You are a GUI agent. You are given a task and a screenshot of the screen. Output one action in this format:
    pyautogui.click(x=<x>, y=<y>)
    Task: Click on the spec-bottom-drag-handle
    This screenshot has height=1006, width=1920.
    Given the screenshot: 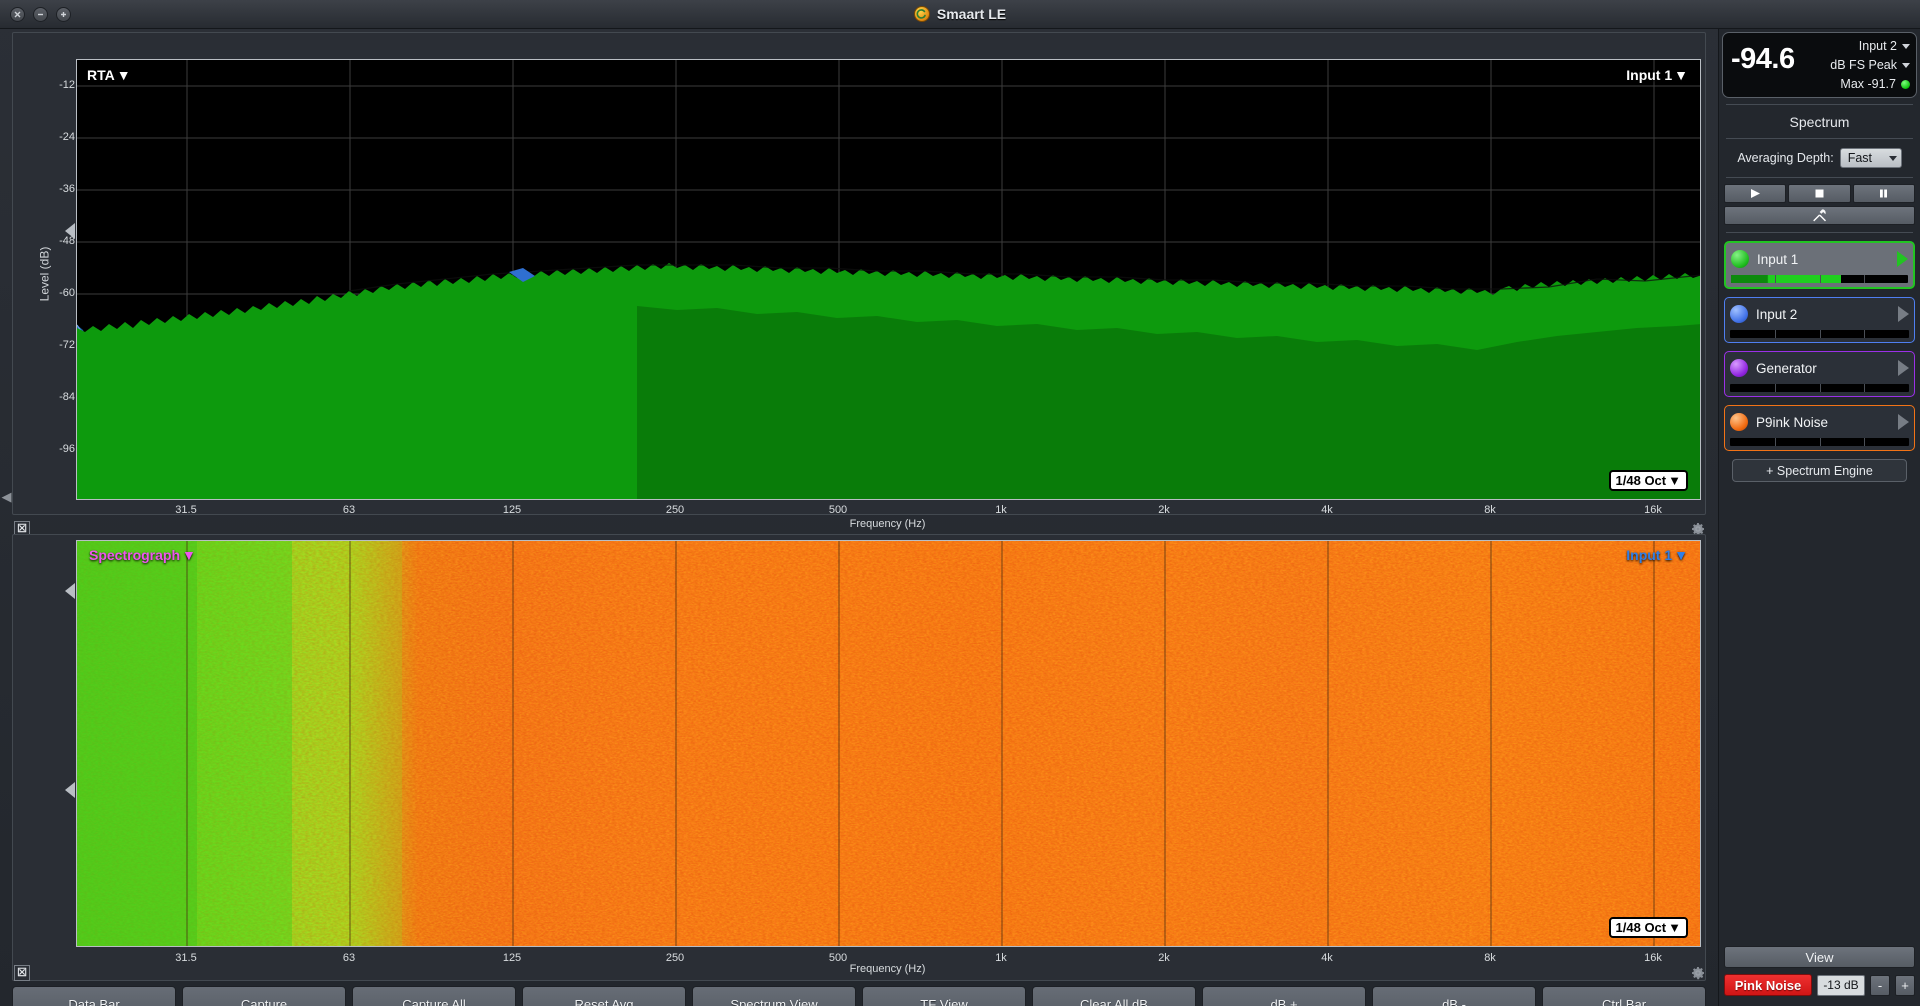 What is the action you would take?
    pyautogui.click(x=70, y=790)
    